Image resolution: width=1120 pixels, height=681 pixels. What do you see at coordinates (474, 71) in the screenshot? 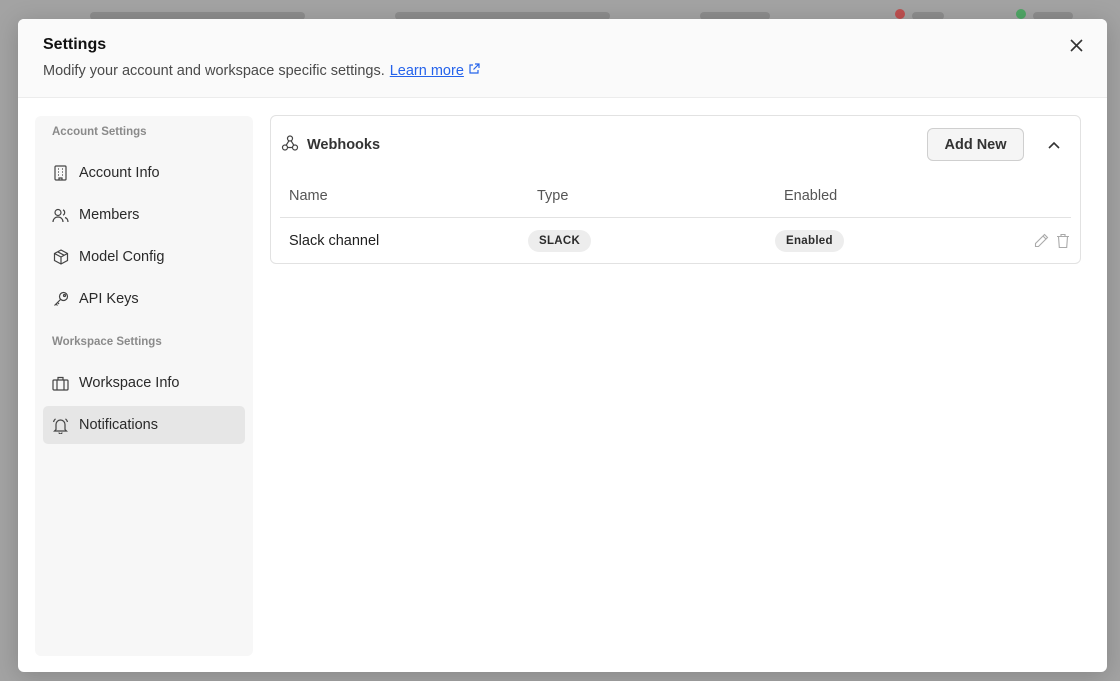
I see `external-link-icon` at bounding box center [474, 71].